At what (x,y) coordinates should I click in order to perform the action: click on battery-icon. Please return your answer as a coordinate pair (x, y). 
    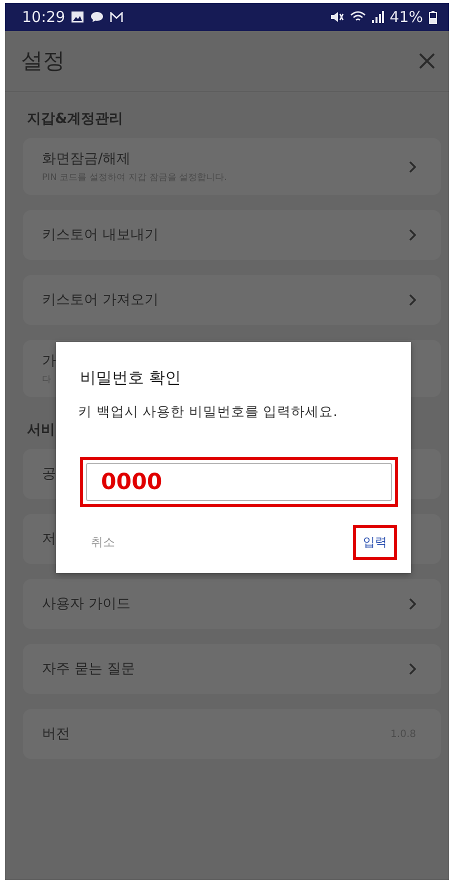
    Looking at the image, I should click on (433, 17).